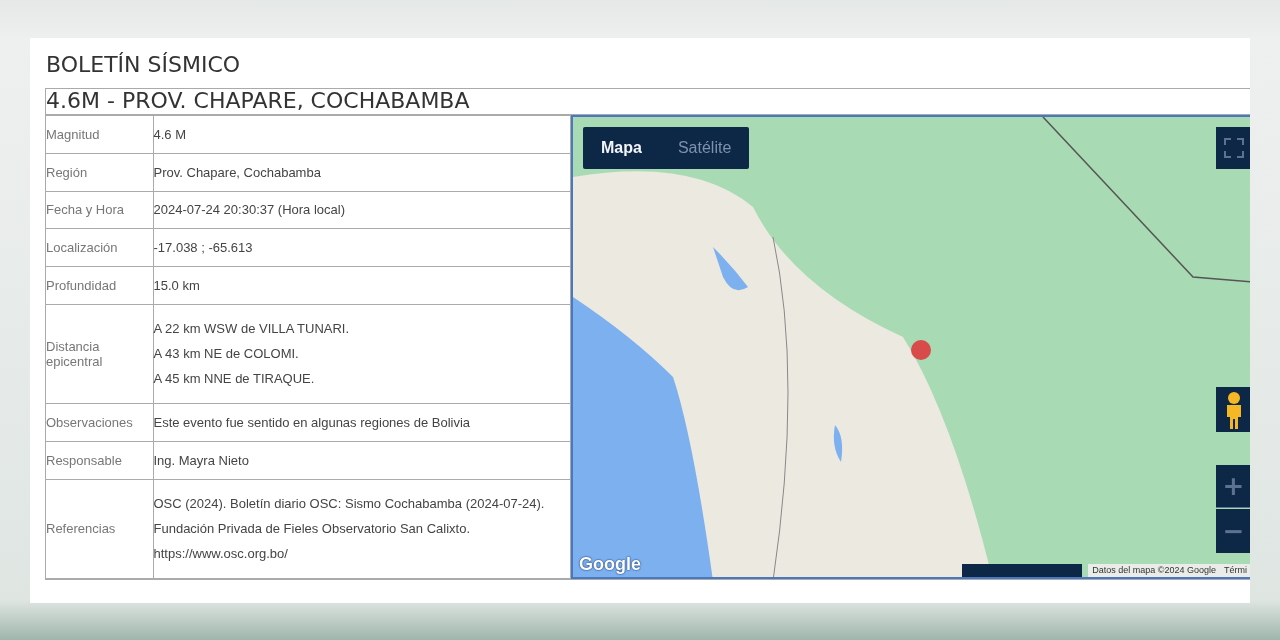 This screenshot has width=1280, height=640. I want to click on map-type-tab: Satélite, so click(704, 148).